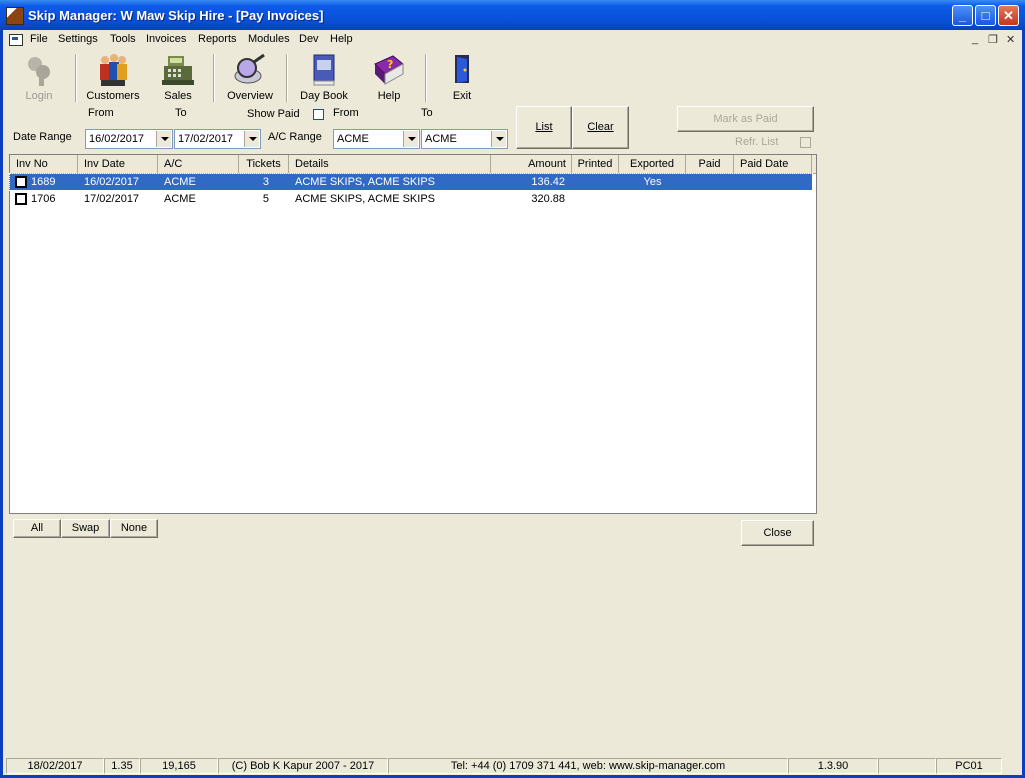 This screenshot has width=1025, height=778. What do you see at coordinates (652, 164) in the screenshot?
I see `col-exported: Exported` at bounding box center [652, 164].